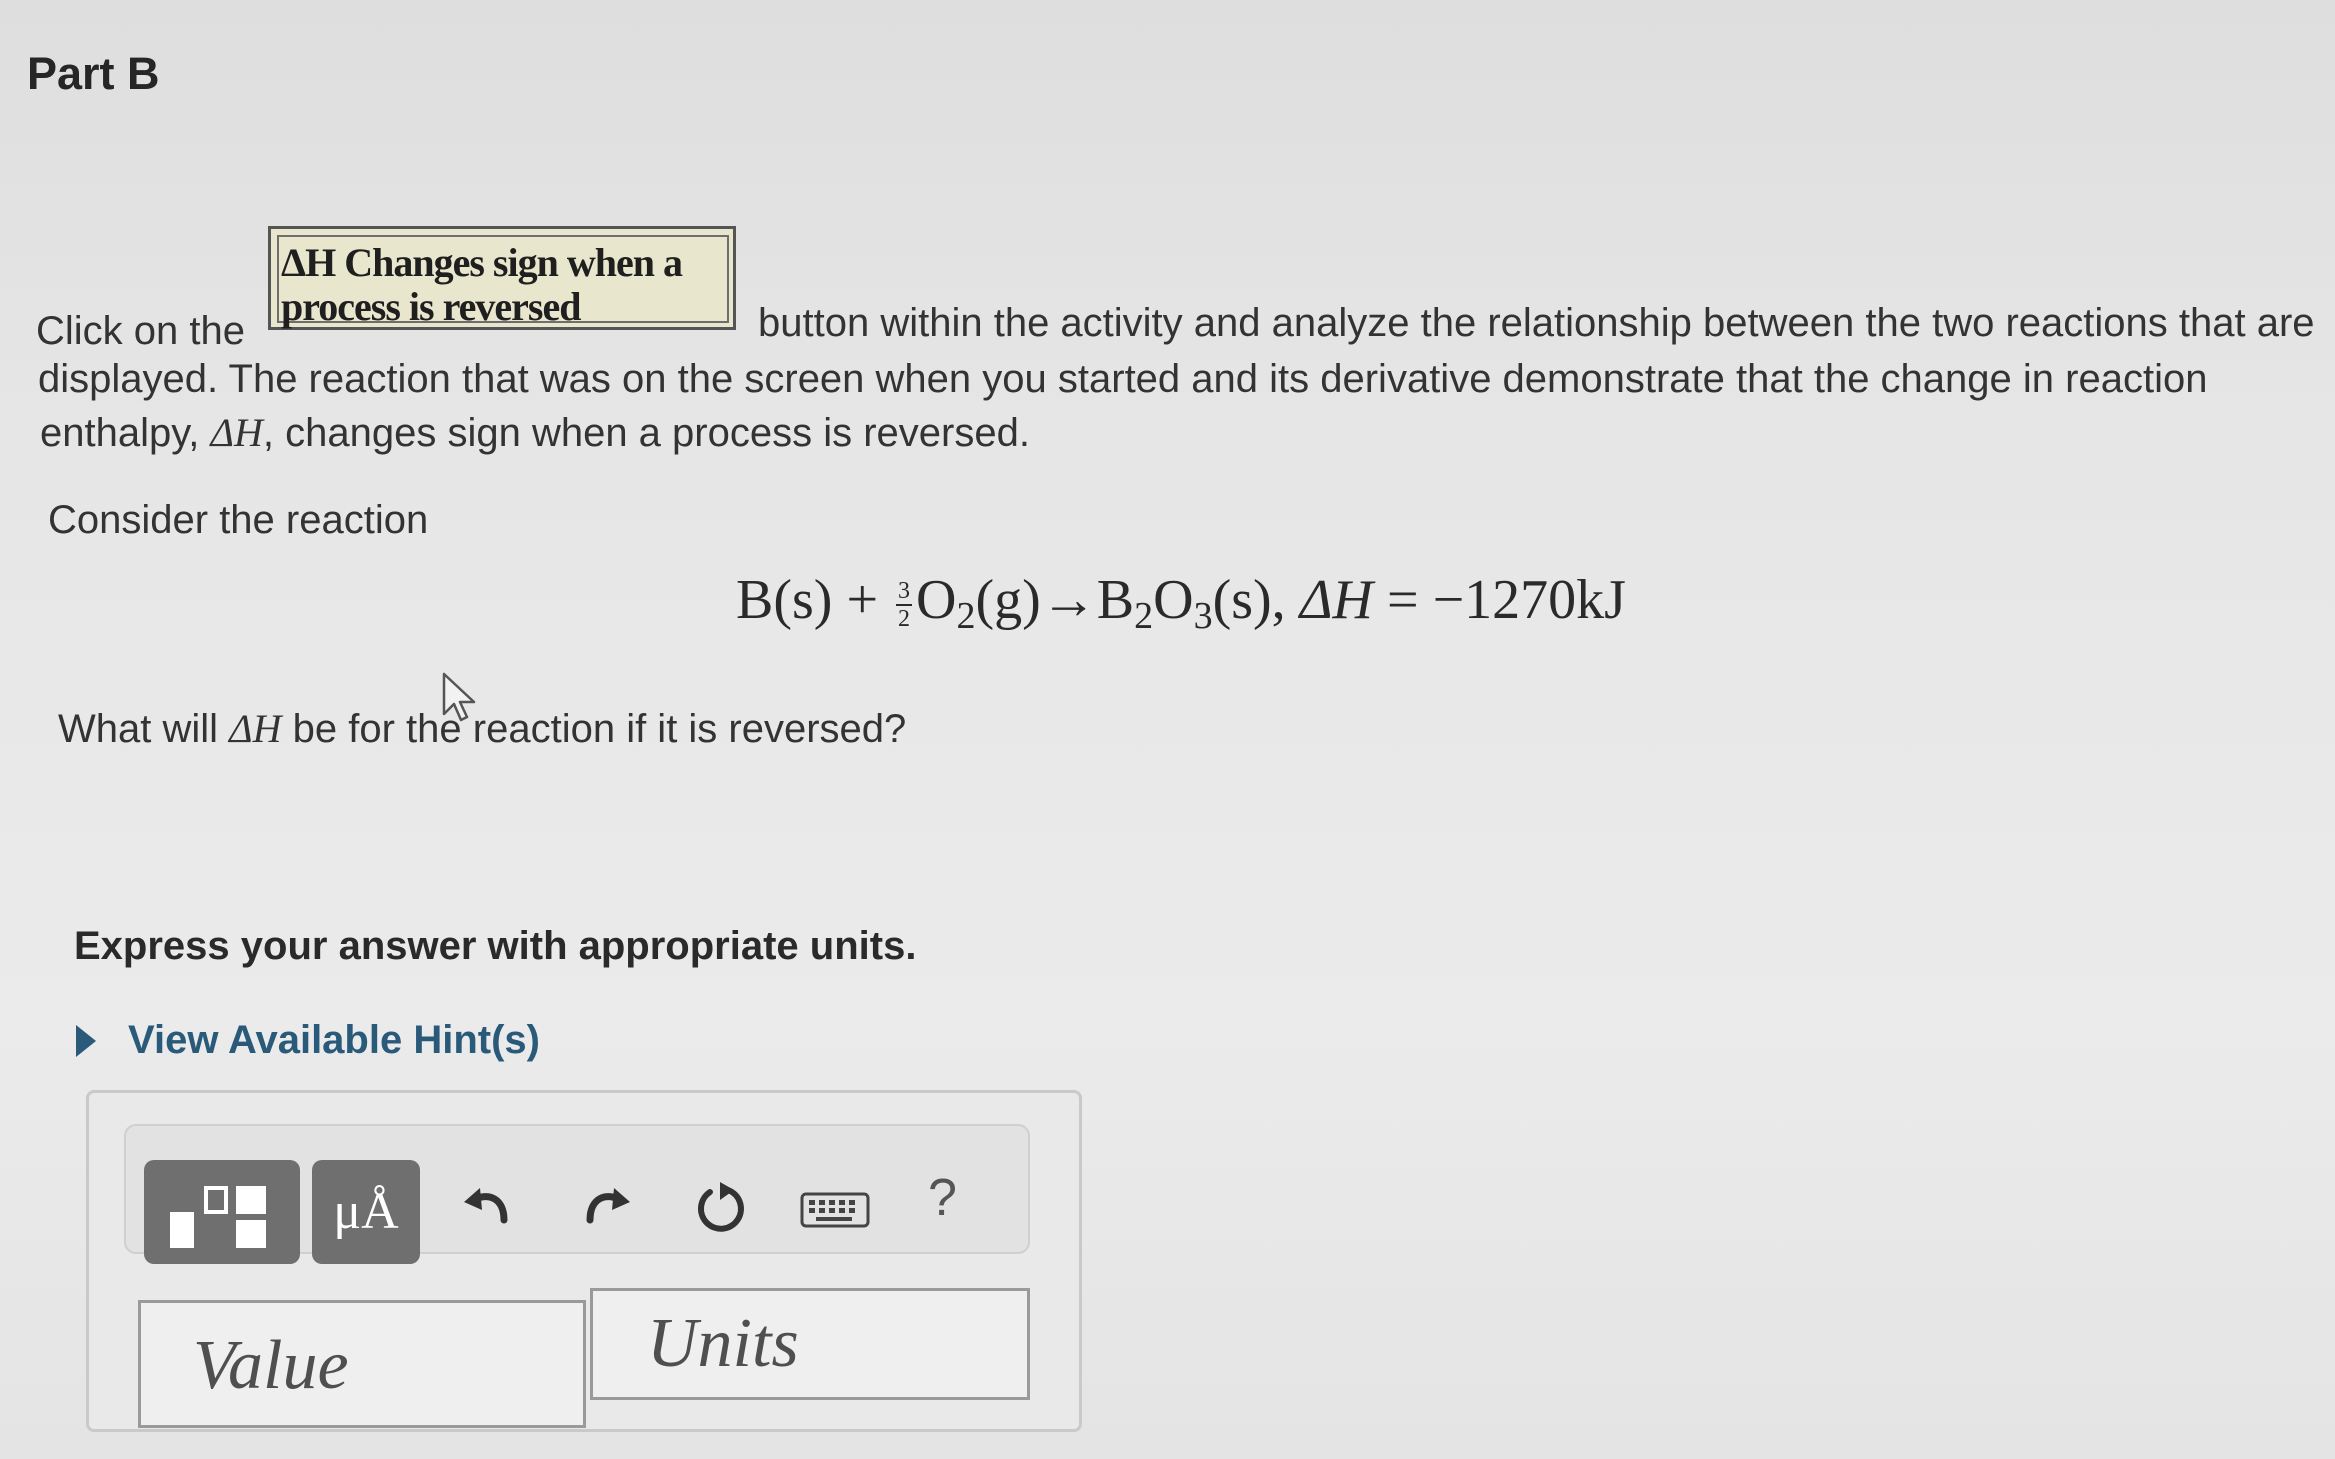  I want to click on units-picker-button: μÅ, so click(366, 1212).